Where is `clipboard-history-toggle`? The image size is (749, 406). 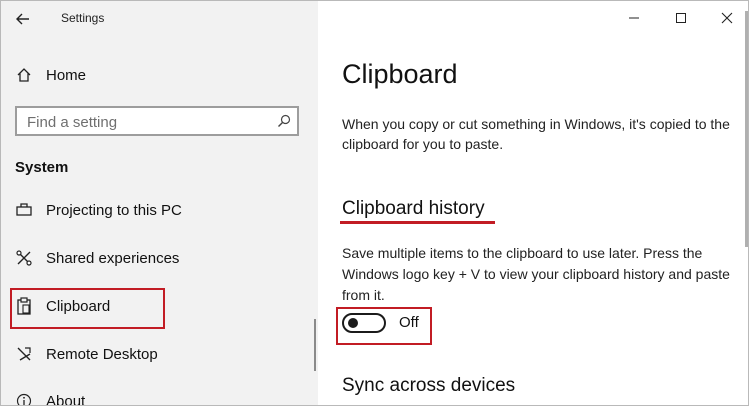
clipboard-history-toggle is located at coordinates (364, 323).